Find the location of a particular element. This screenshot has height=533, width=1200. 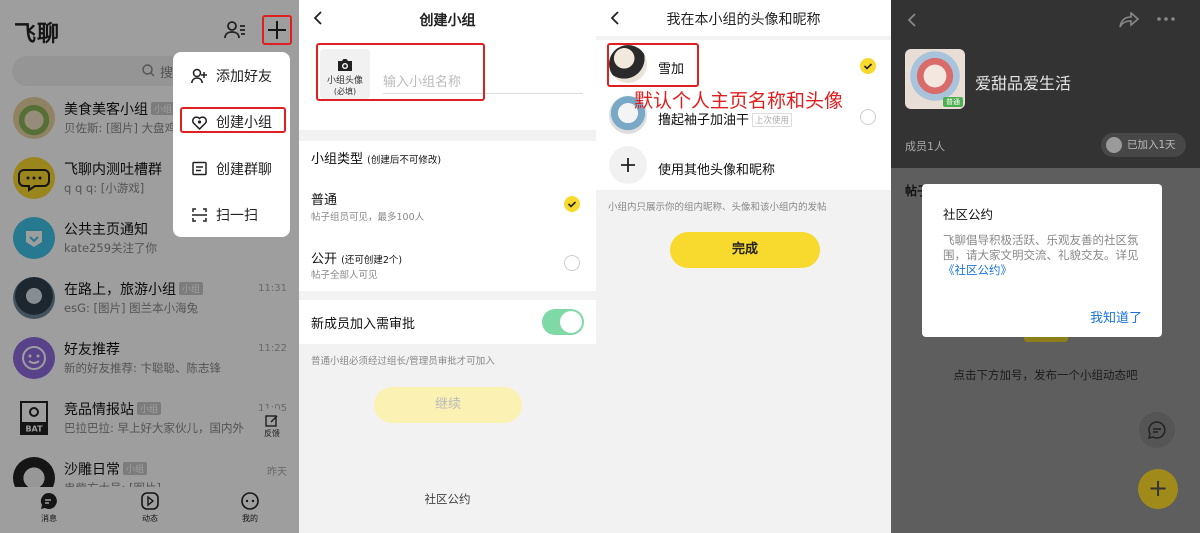

toggle-knob is located at coordinates (571, 322).